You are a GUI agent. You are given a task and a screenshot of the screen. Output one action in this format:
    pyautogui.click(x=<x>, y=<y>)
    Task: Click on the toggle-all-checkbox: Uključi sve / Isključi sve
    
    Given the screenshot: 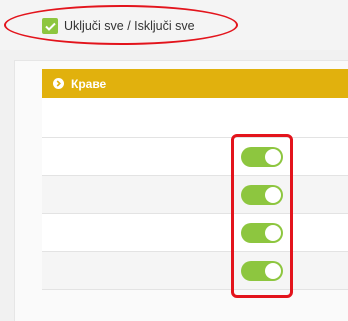 What is the action you would take?
    pyautogui.click(x=118, y=26)
    